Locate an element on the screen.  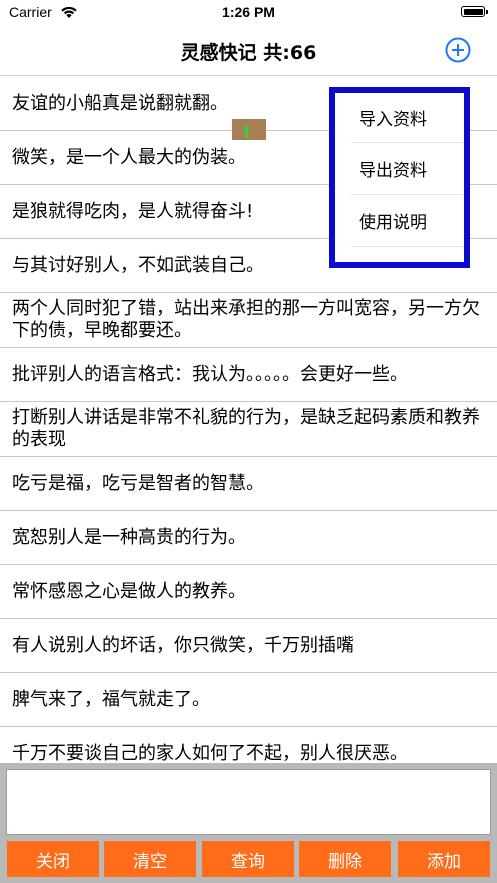
list-item: 两个人同时犯了错，站出来承担的那一方叫宽容，另一方欠下的债，早晚都要还。 is located at coordinates (248, 320).